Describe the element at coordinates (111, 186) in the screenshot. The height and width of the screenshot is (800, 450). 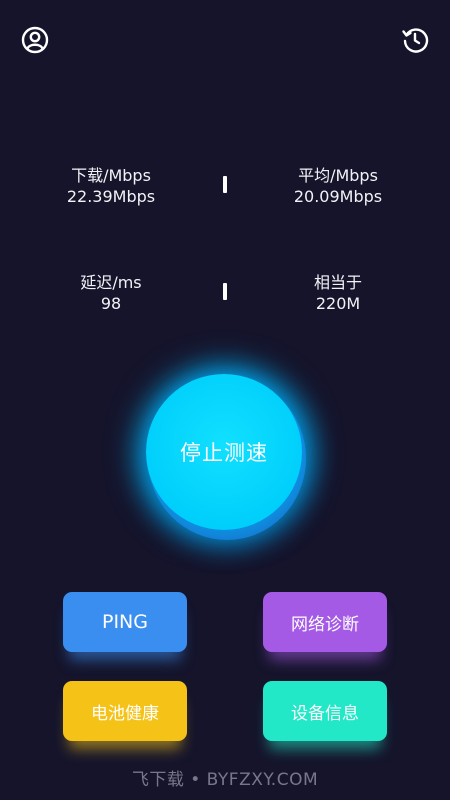
I see `download-stat: 下载/Mbps 22.39Mbps` at that location.